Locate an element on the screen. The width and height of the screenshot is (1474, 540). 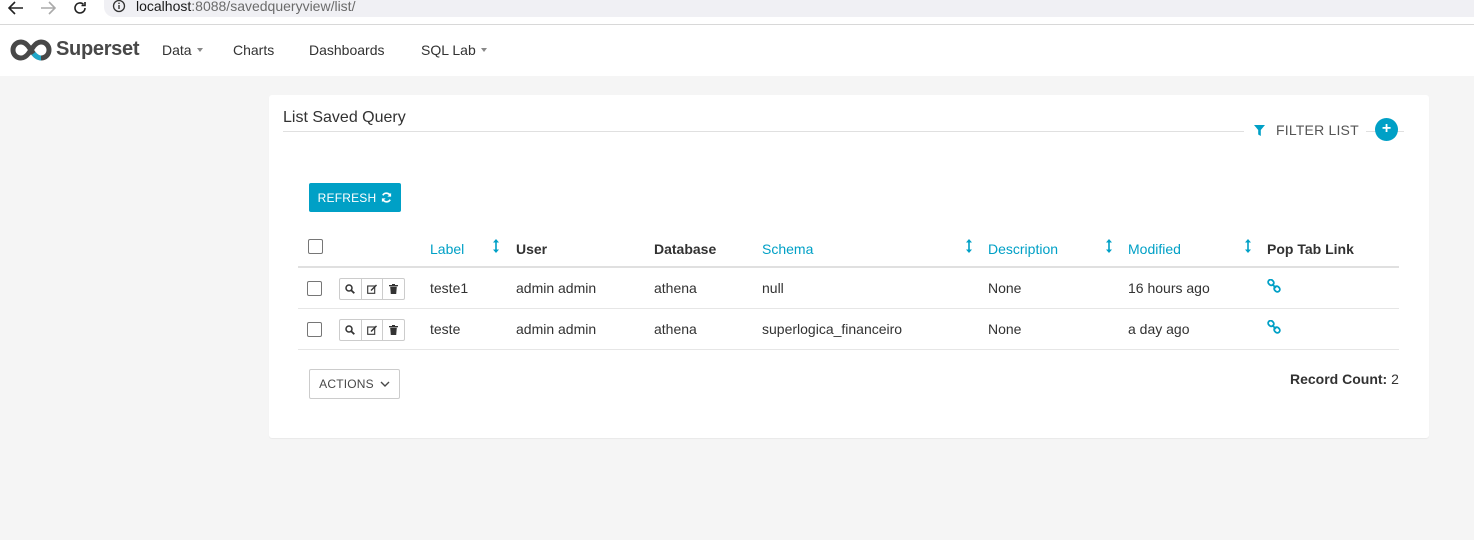
forward-arrow-icon is located at coordinates (48, 8).